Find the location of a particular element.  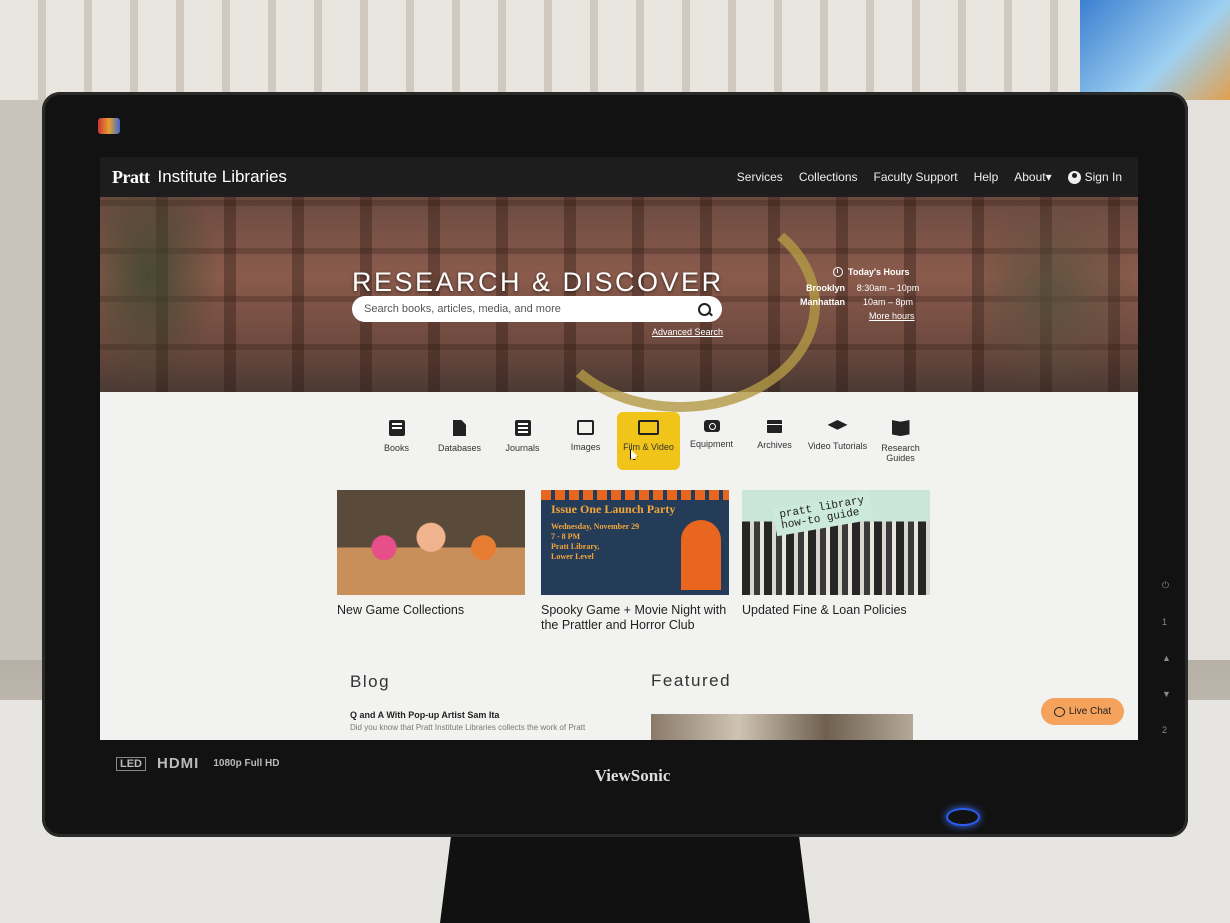

nav-help: Help is located at coordinates (986, 177).